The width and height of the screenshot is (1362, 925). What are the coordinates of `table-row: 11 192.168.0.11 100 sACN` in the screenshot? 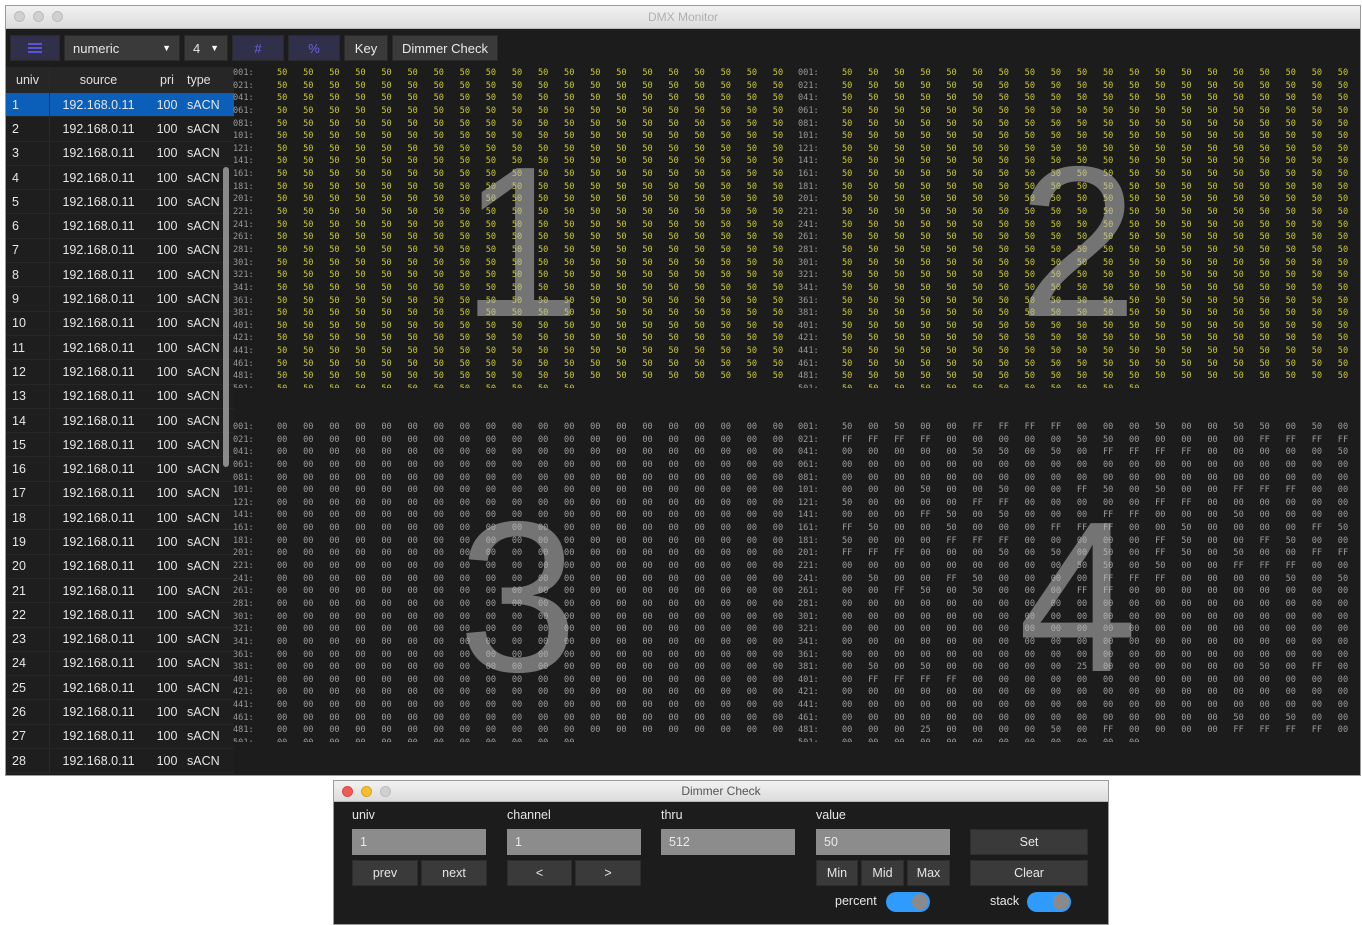 It's located at (120, 348).